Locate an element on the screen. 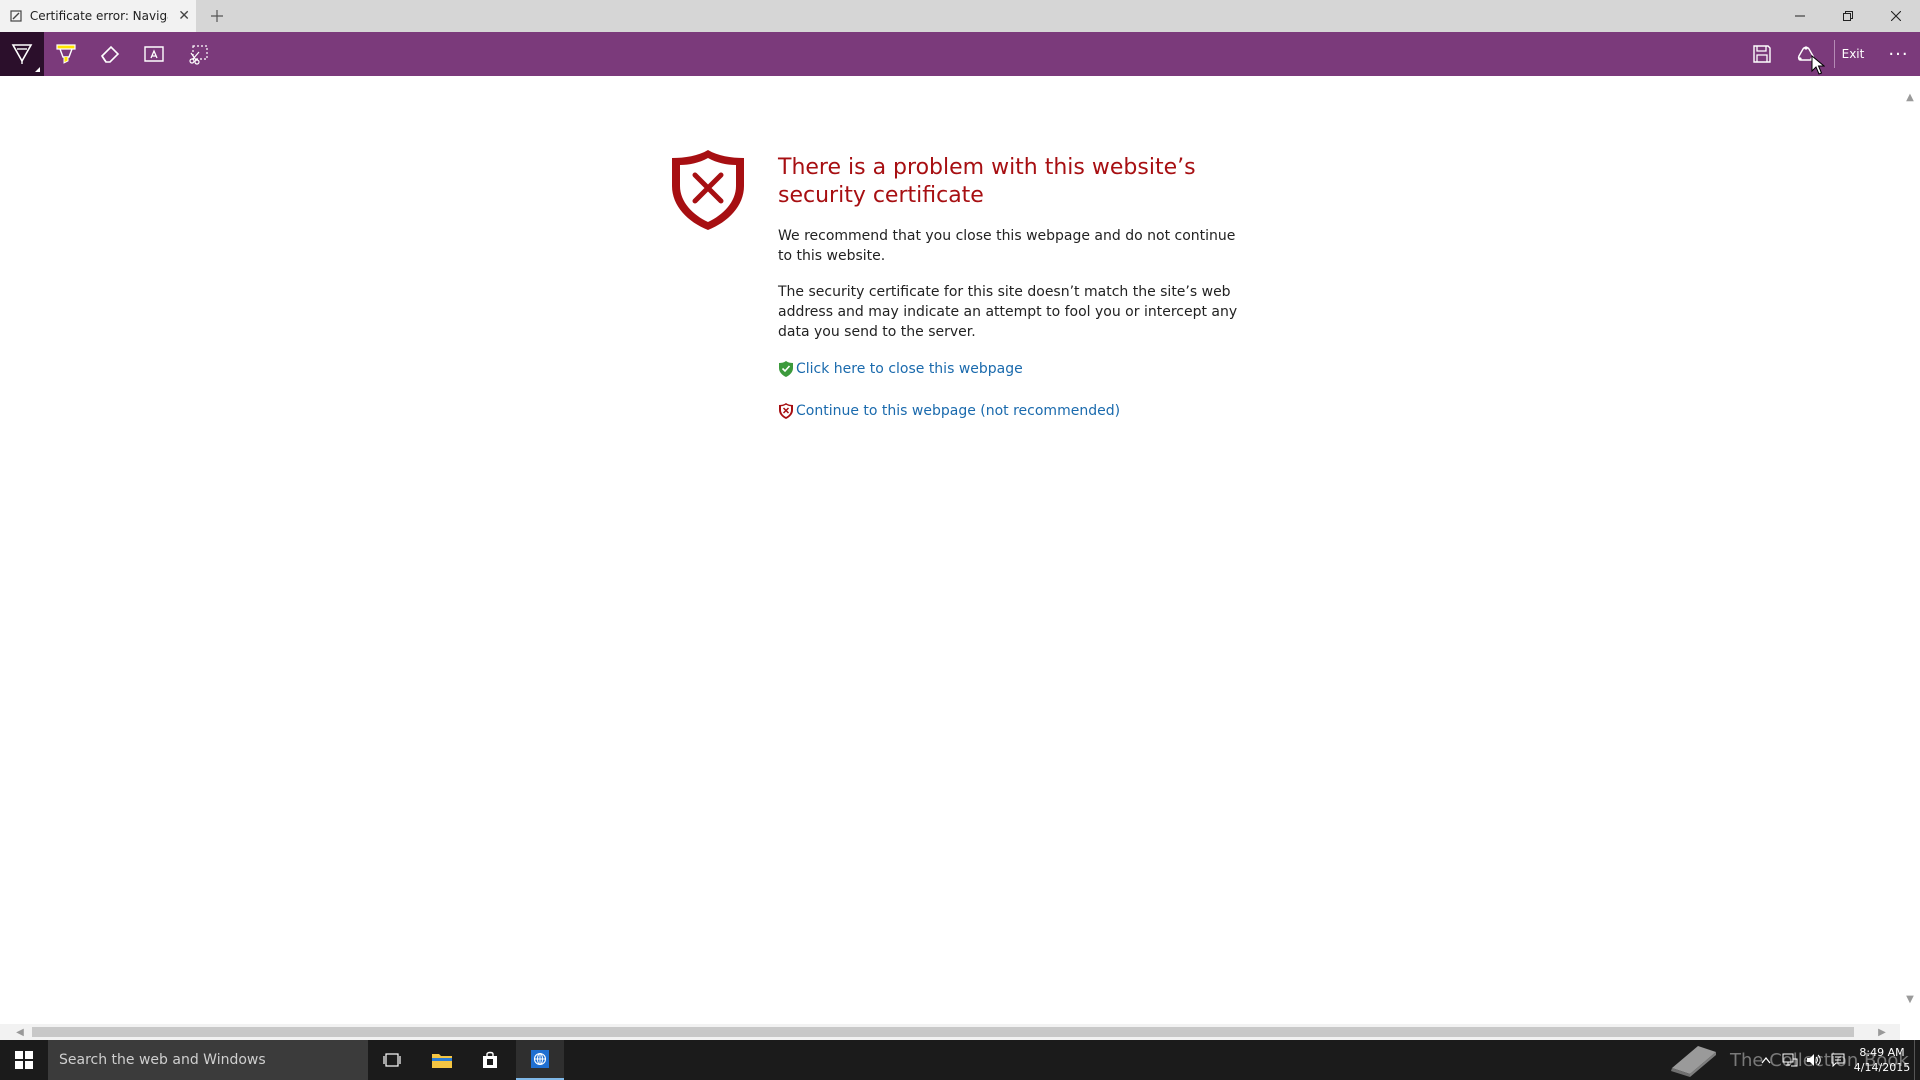  system-tray: 8:49 AM 4/14/2015 is located at coordinates (1837, 1060).